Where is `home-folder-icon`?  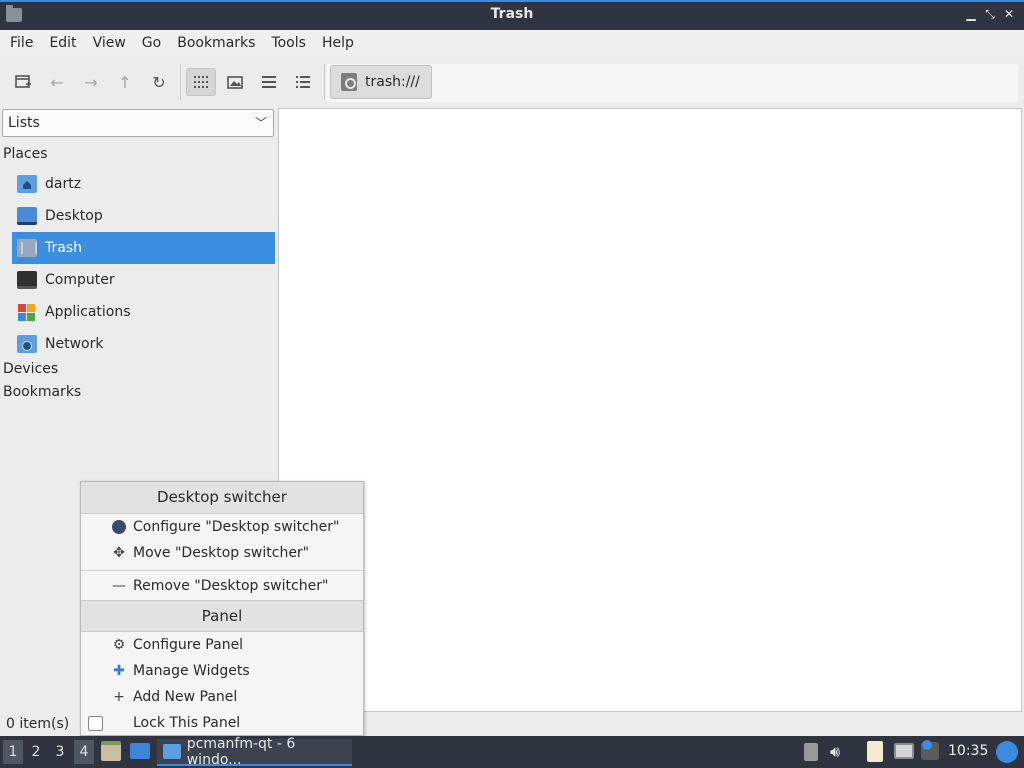
home-folder-icon is located at coordinates (27, 184).